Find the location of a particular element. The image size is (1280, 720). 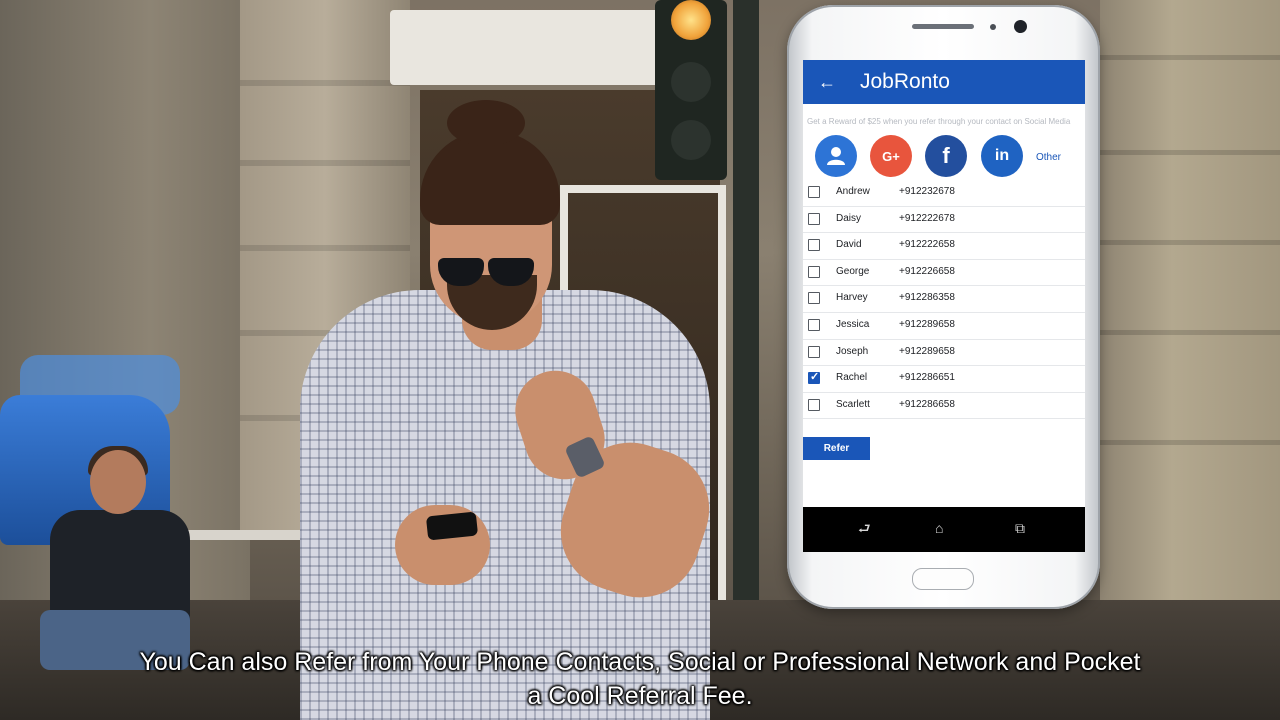

contact-row: Jessica +912289658 is located at coordinates (944, 326).